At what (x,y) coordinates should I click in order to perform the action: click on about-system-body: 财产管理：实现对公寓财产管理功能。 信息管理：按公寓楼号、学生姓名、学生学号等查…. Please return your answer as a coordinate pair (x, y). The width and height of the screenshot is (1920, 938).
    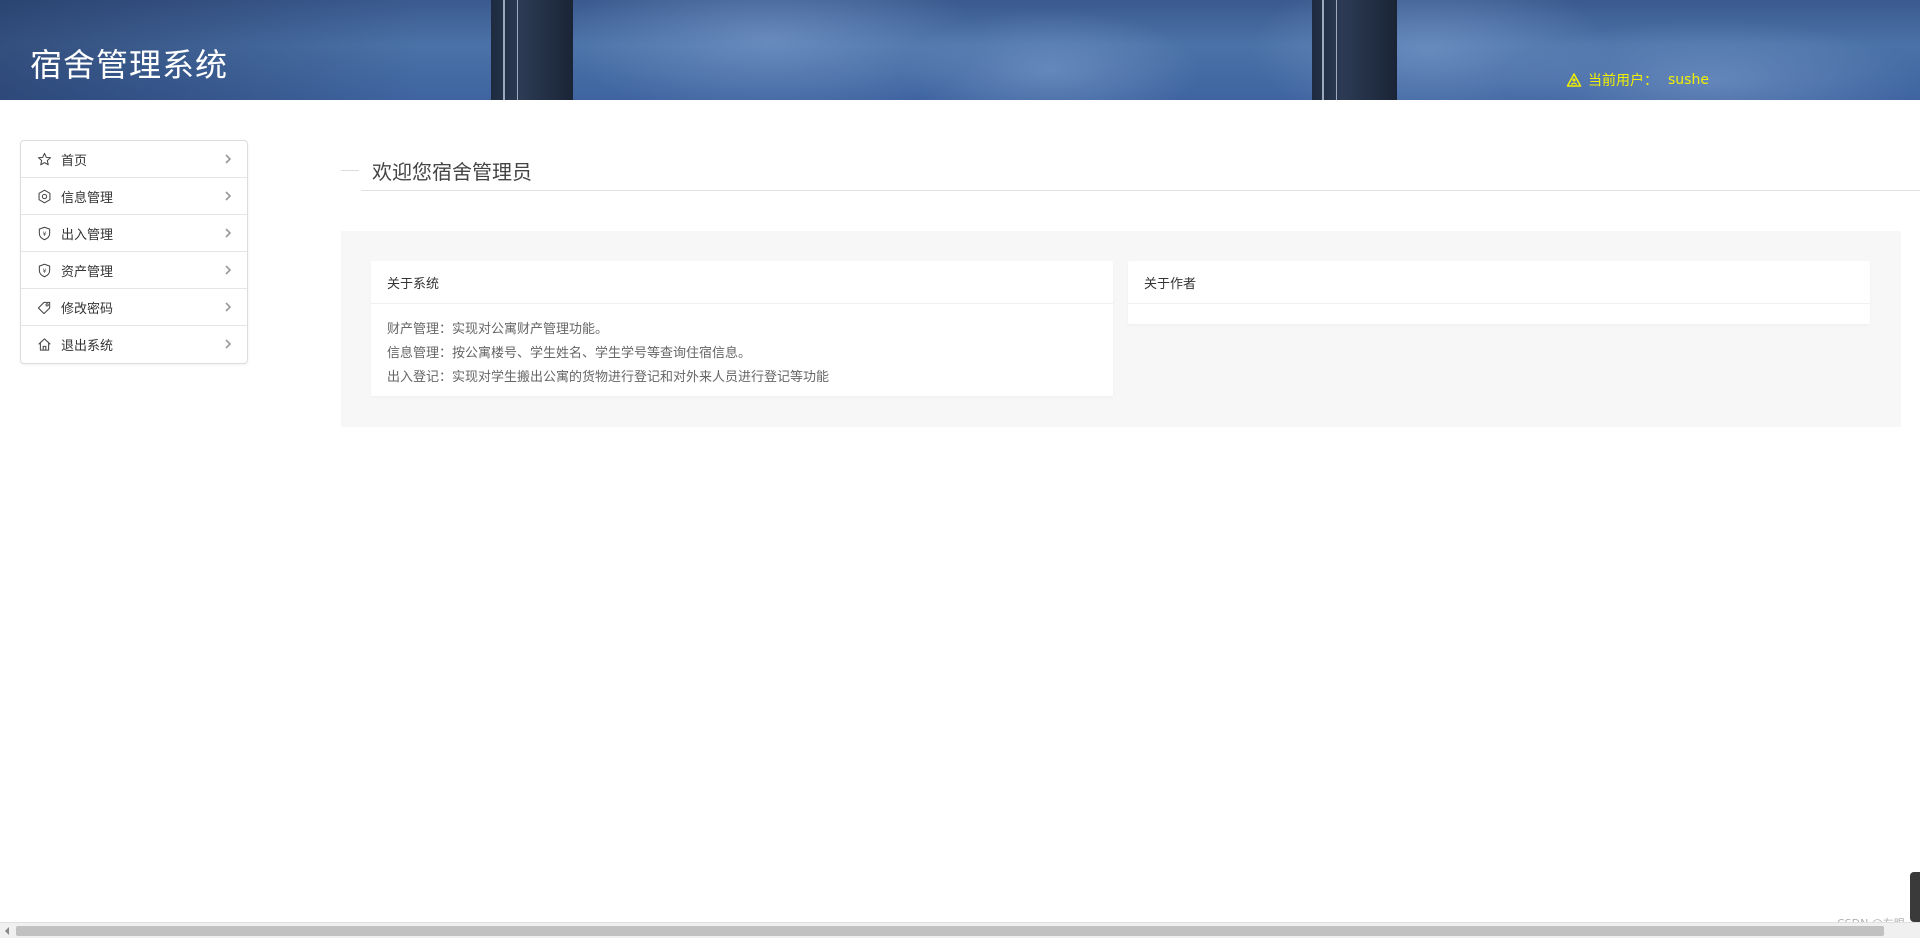
    Looking at the image, I should click on (742, 352).